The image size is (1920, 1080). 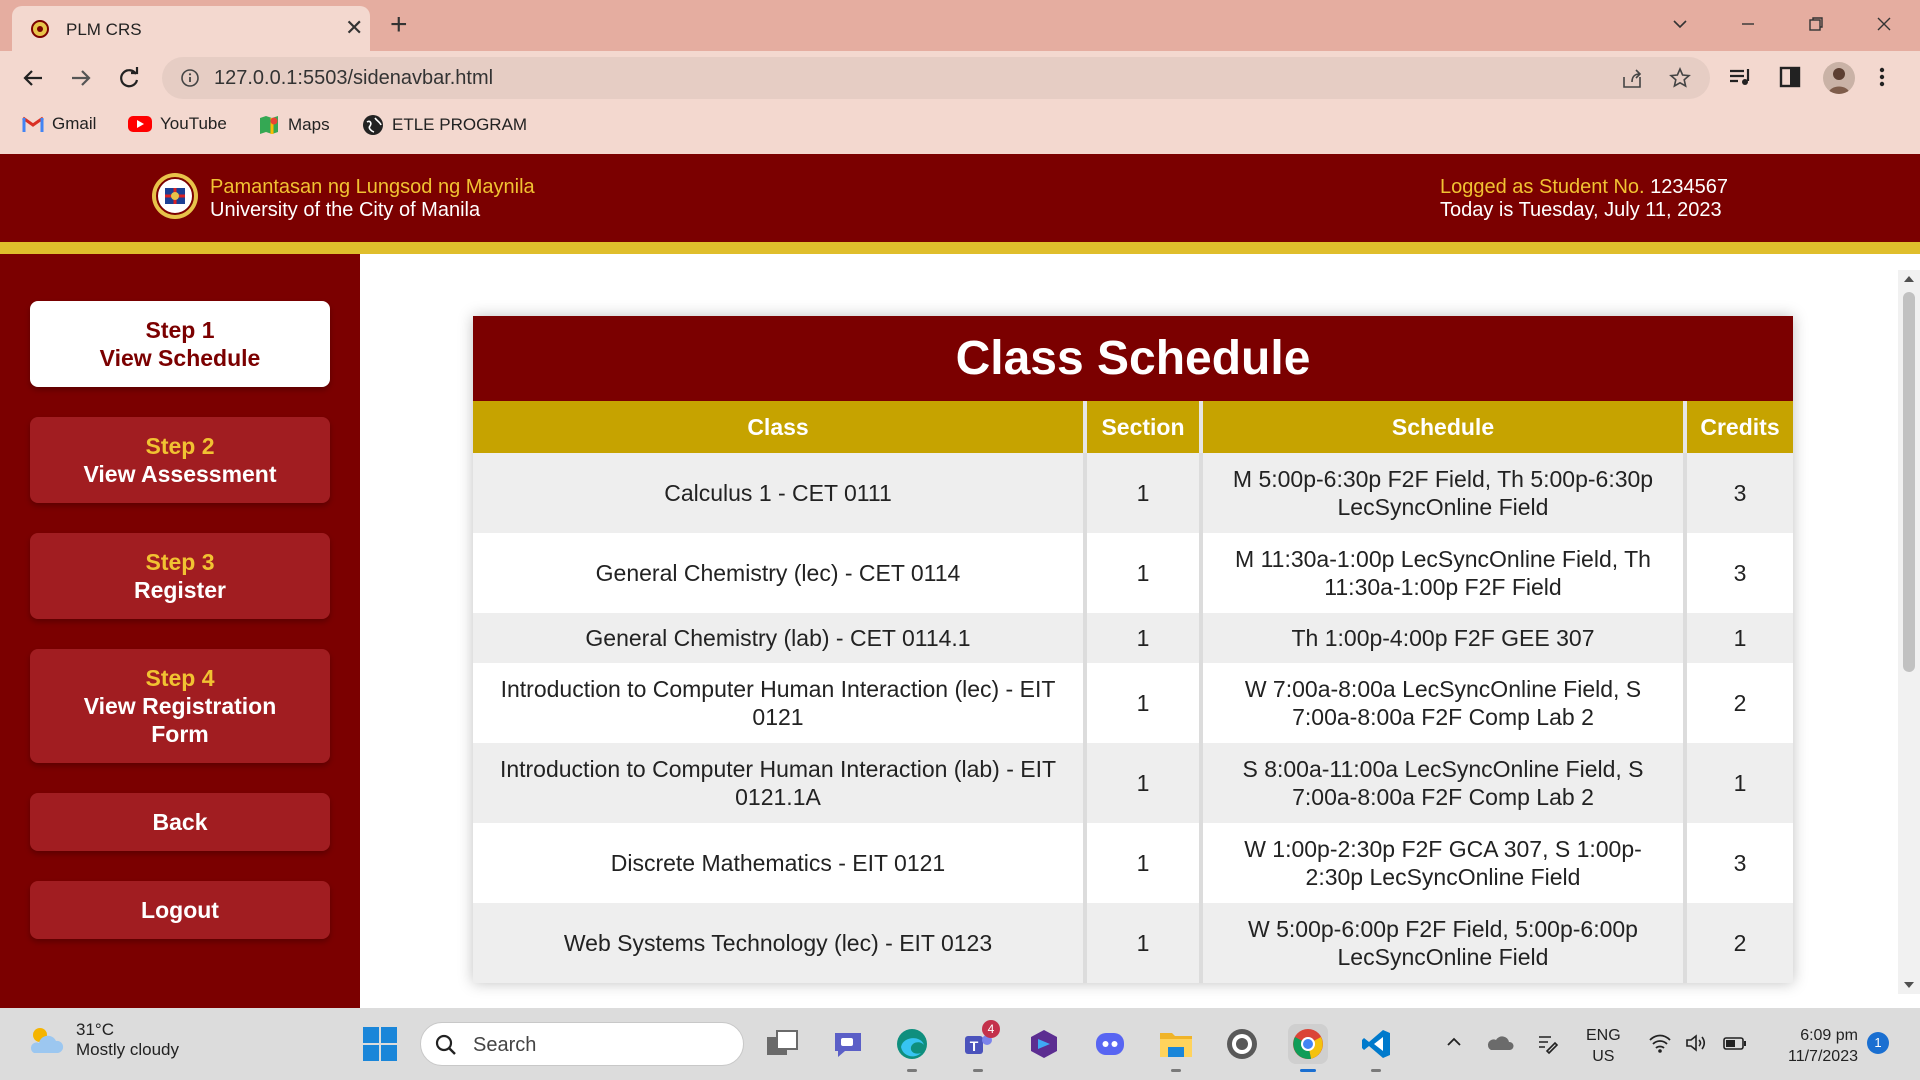 What do you see at coordinates (1689, 187) in the screenshot?
I see `student-number: 1234567` at bounding box center [1689, 187].